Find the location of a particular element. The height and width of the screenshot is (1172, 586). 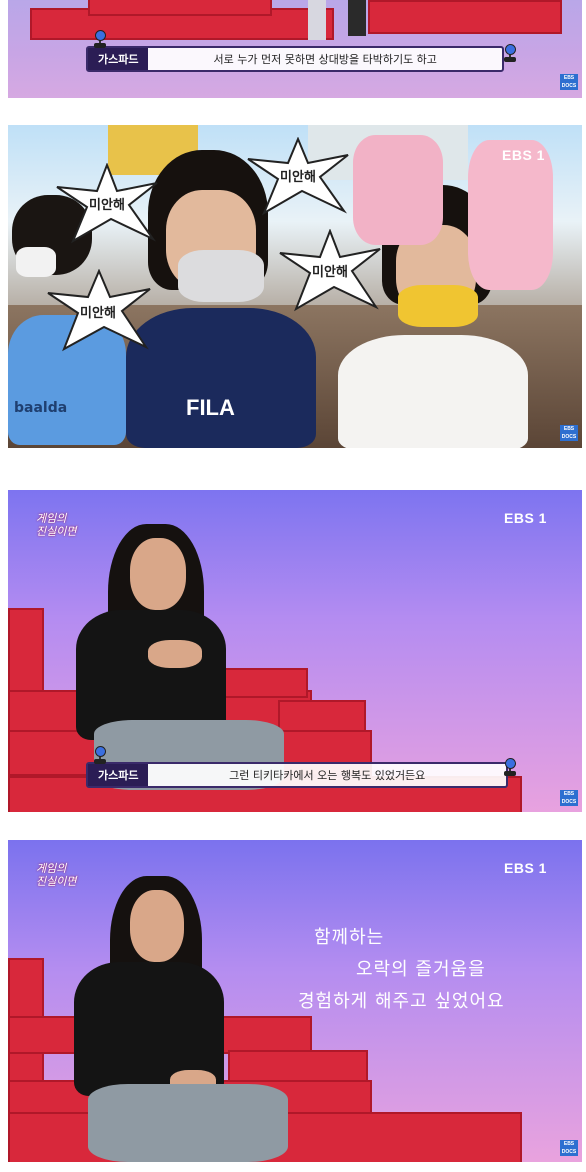

subtitle-bar: 가스파드 서로 누가 먼저 못하면 상대방을 타박하기도 하고 is located at coordinates (295, 59).